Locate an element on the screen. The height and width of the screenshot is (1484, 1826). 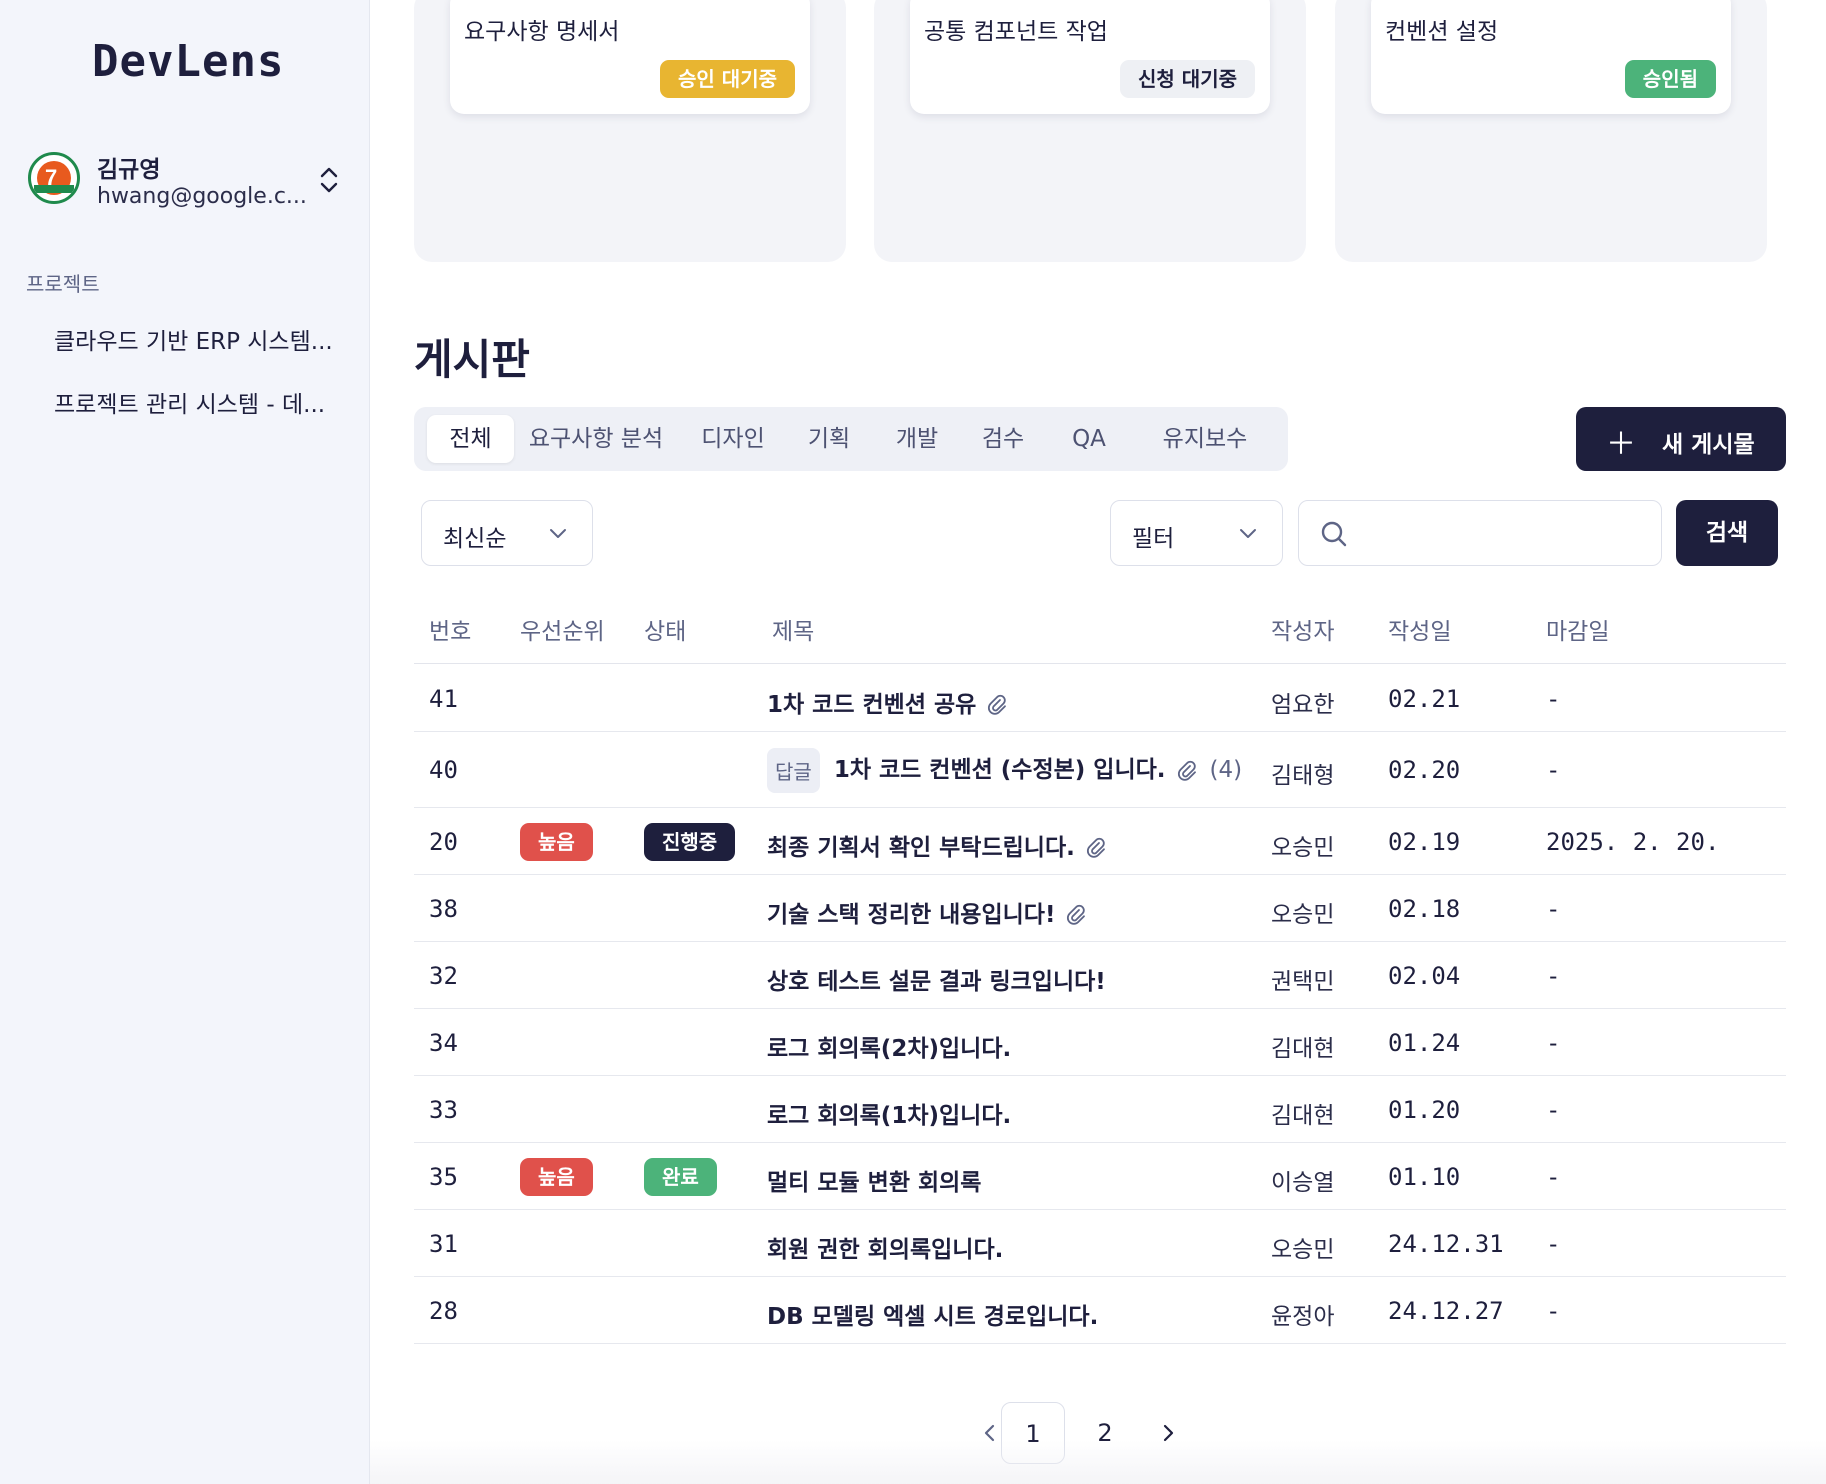
post-author: 김대현 is located at coordinates (1303, 1115).